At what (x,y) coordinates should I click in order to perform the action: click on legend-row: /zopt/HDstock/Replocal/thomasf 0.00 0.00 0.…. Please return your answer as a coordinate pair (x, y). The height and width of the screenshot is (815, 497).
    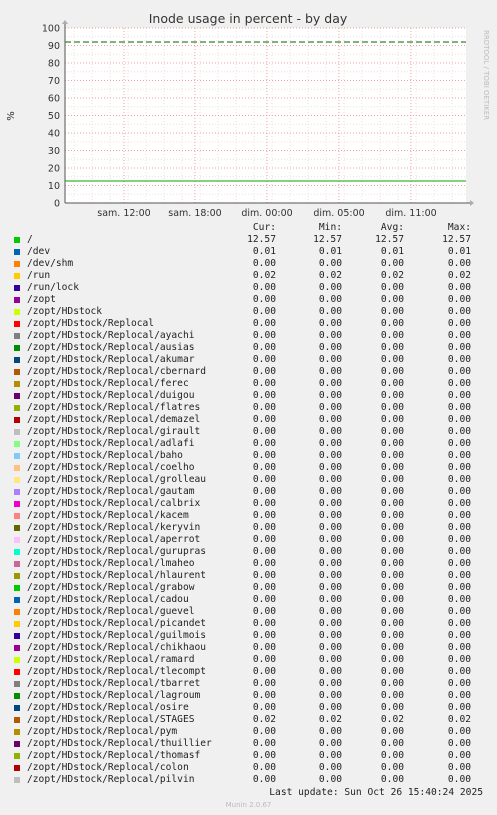
    Looking at the image, I should click on (248, 756).